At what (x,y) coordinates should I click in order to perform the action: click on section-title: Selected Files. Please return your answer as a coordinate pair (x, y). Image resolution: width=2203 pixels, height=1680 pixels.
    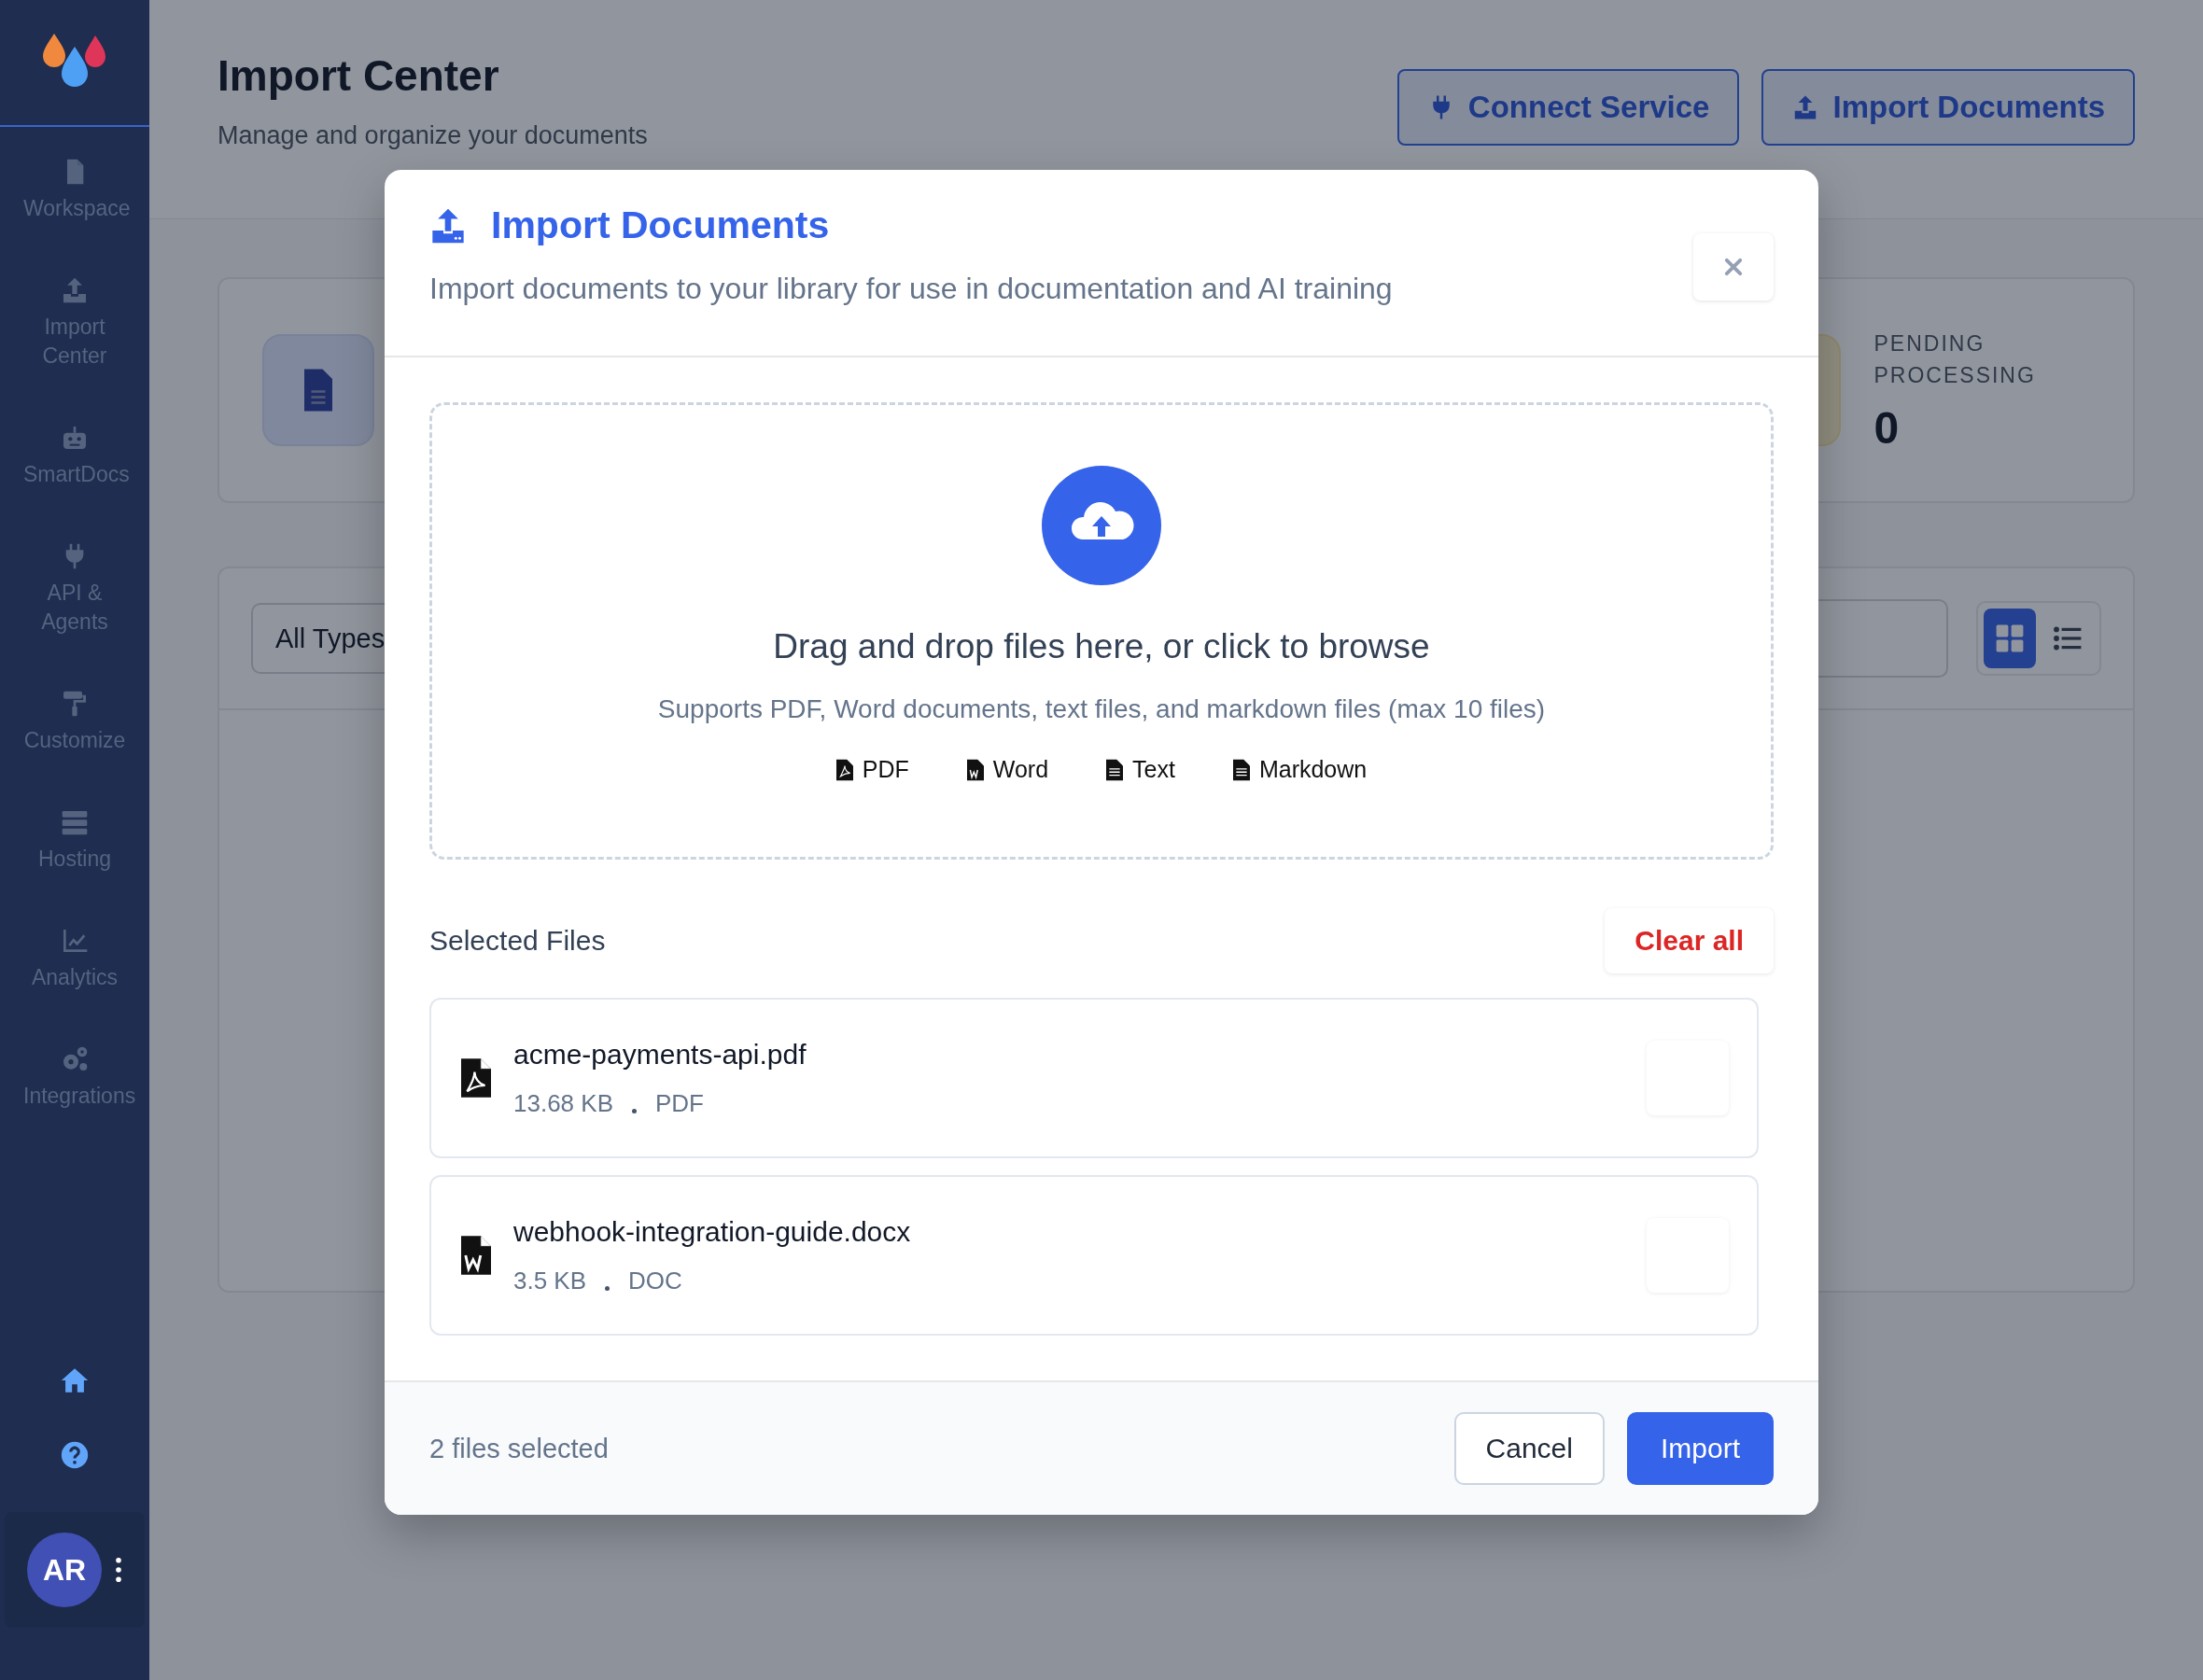
    Looking at the image, I should click on (517, 941).